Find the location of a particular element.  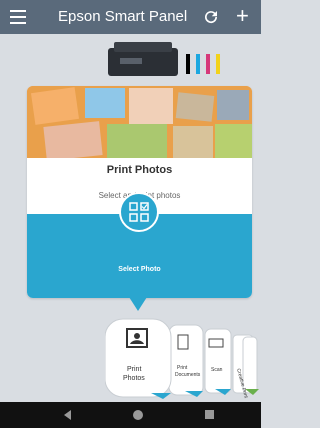

carousel-label-print-photos-2: Photos is located at coordinates (134, 378).